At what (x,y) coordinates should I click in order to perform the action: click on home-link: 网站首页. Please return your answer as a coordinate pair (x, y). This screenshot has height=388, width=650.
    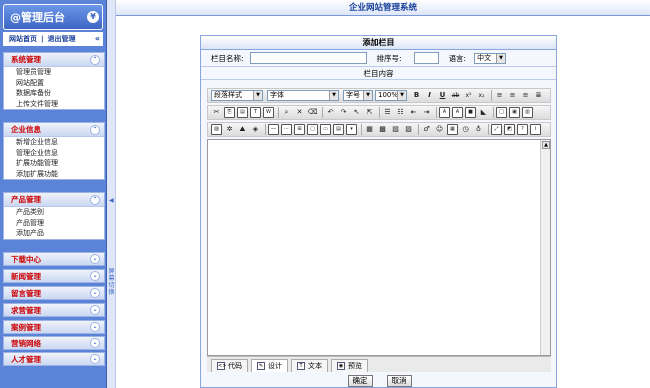
    Looking at the image, I should click on (23, 39).